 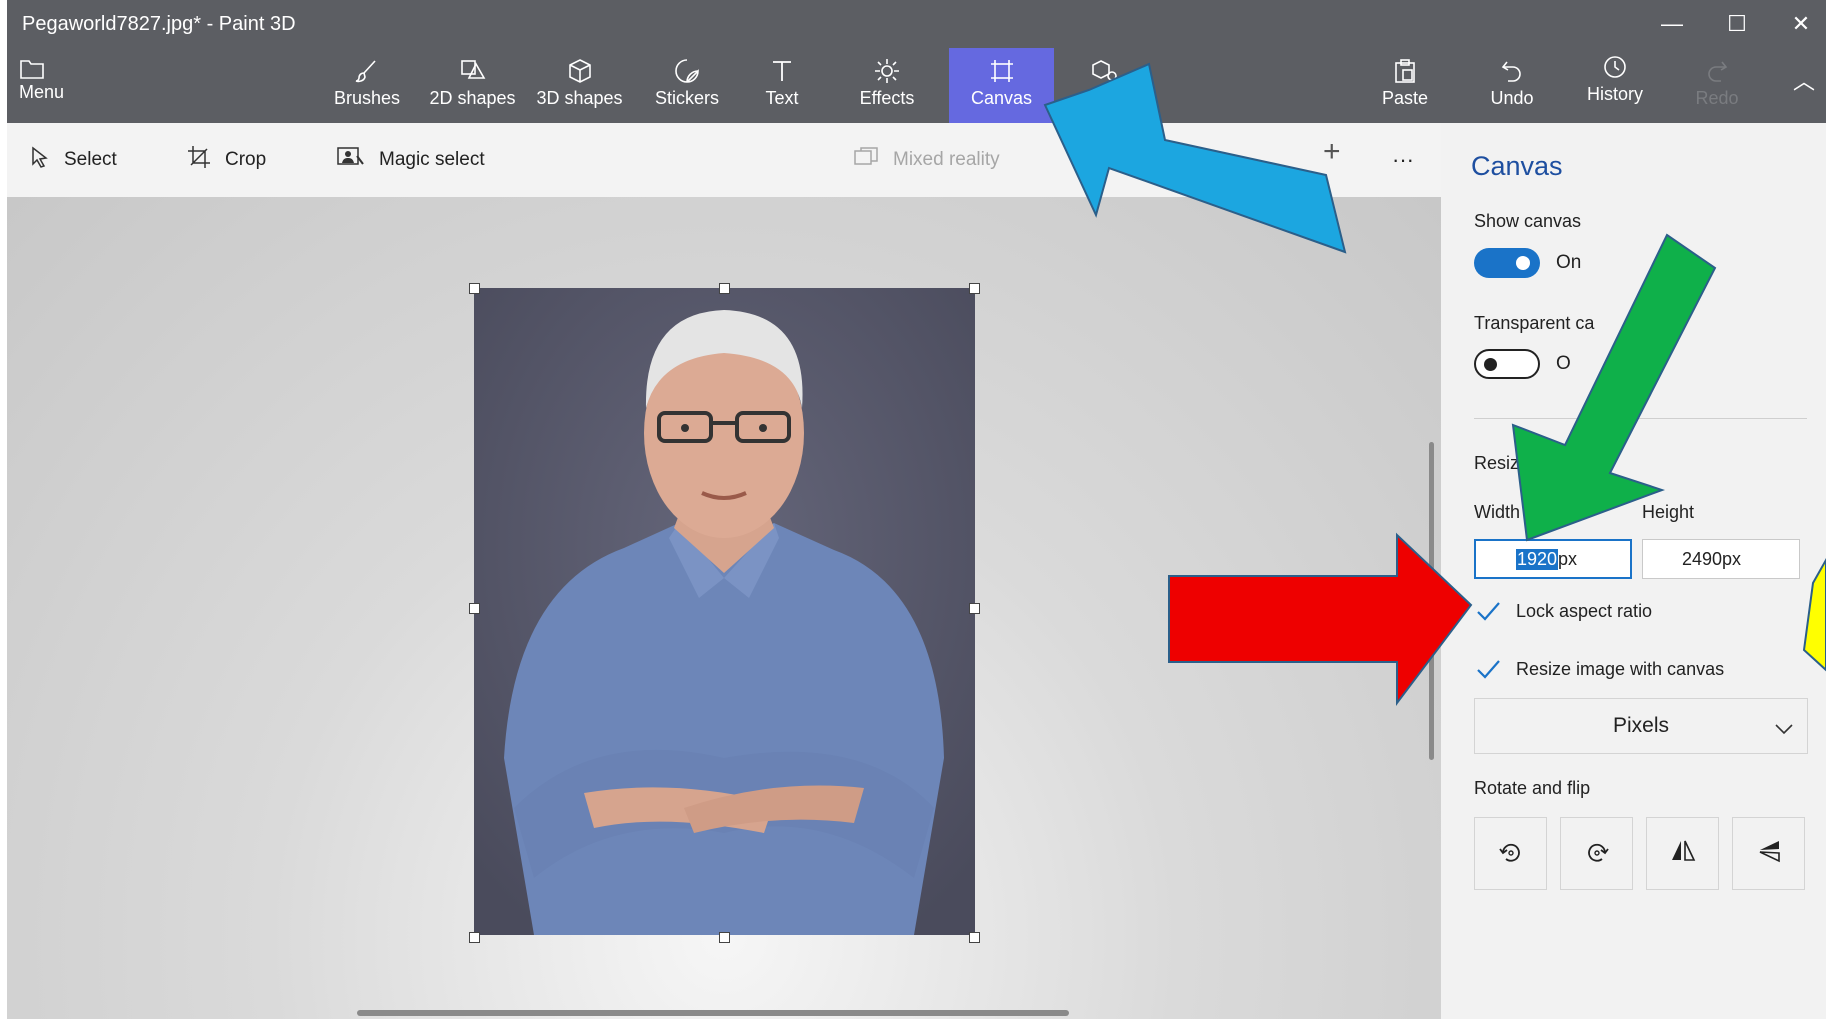 I want to click on 2d-shapes-label: 2D shapes, so click(x=472, y=98).